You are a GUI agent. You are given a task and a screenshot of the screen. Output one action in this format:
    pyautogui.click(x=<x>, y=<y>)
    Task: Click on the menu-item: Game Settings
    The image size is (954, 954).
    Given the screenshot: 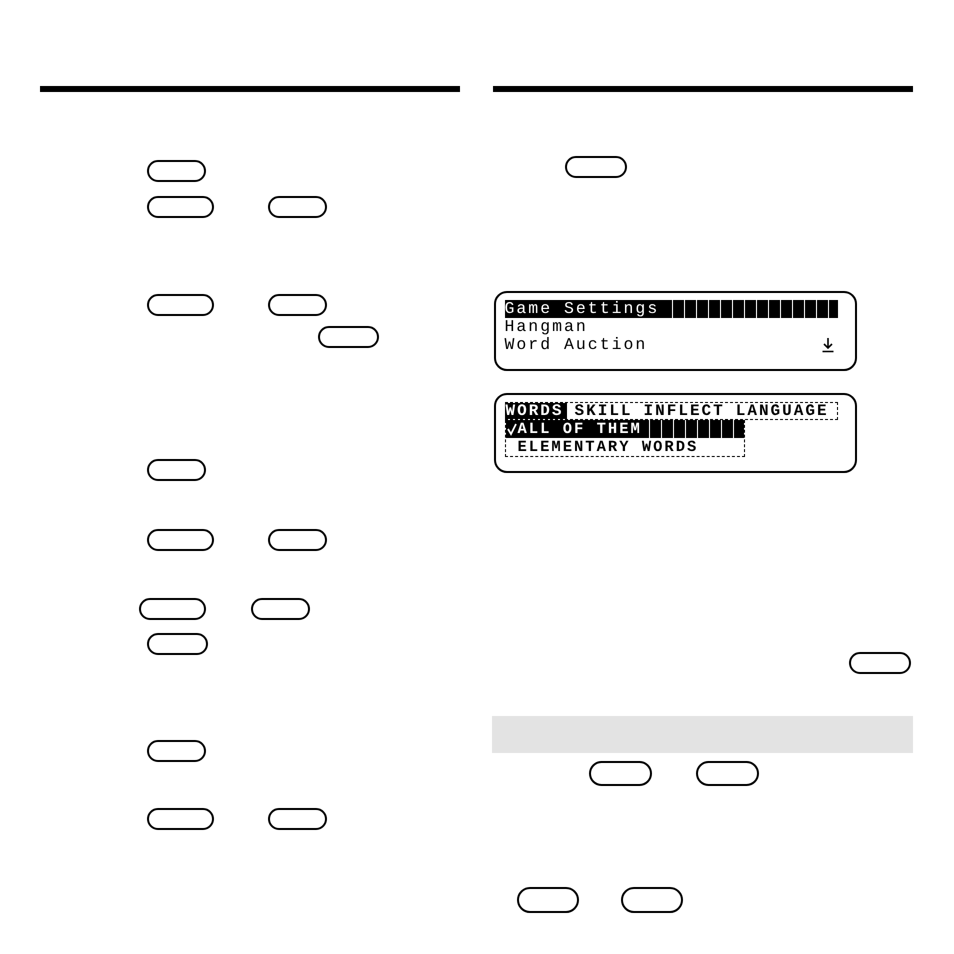 What is the action you would take?
    pyautogui.click(x=671, y=309)
    